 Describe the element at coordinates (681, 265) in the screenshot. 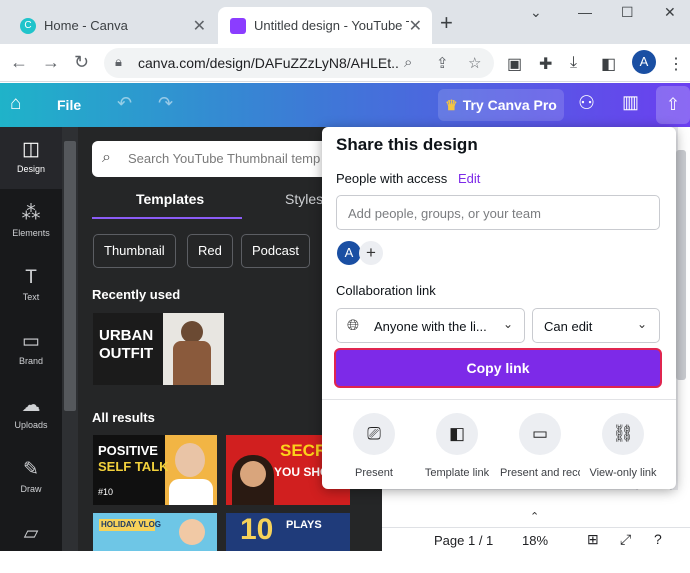

I see `canvas-scrollbar` at that location.